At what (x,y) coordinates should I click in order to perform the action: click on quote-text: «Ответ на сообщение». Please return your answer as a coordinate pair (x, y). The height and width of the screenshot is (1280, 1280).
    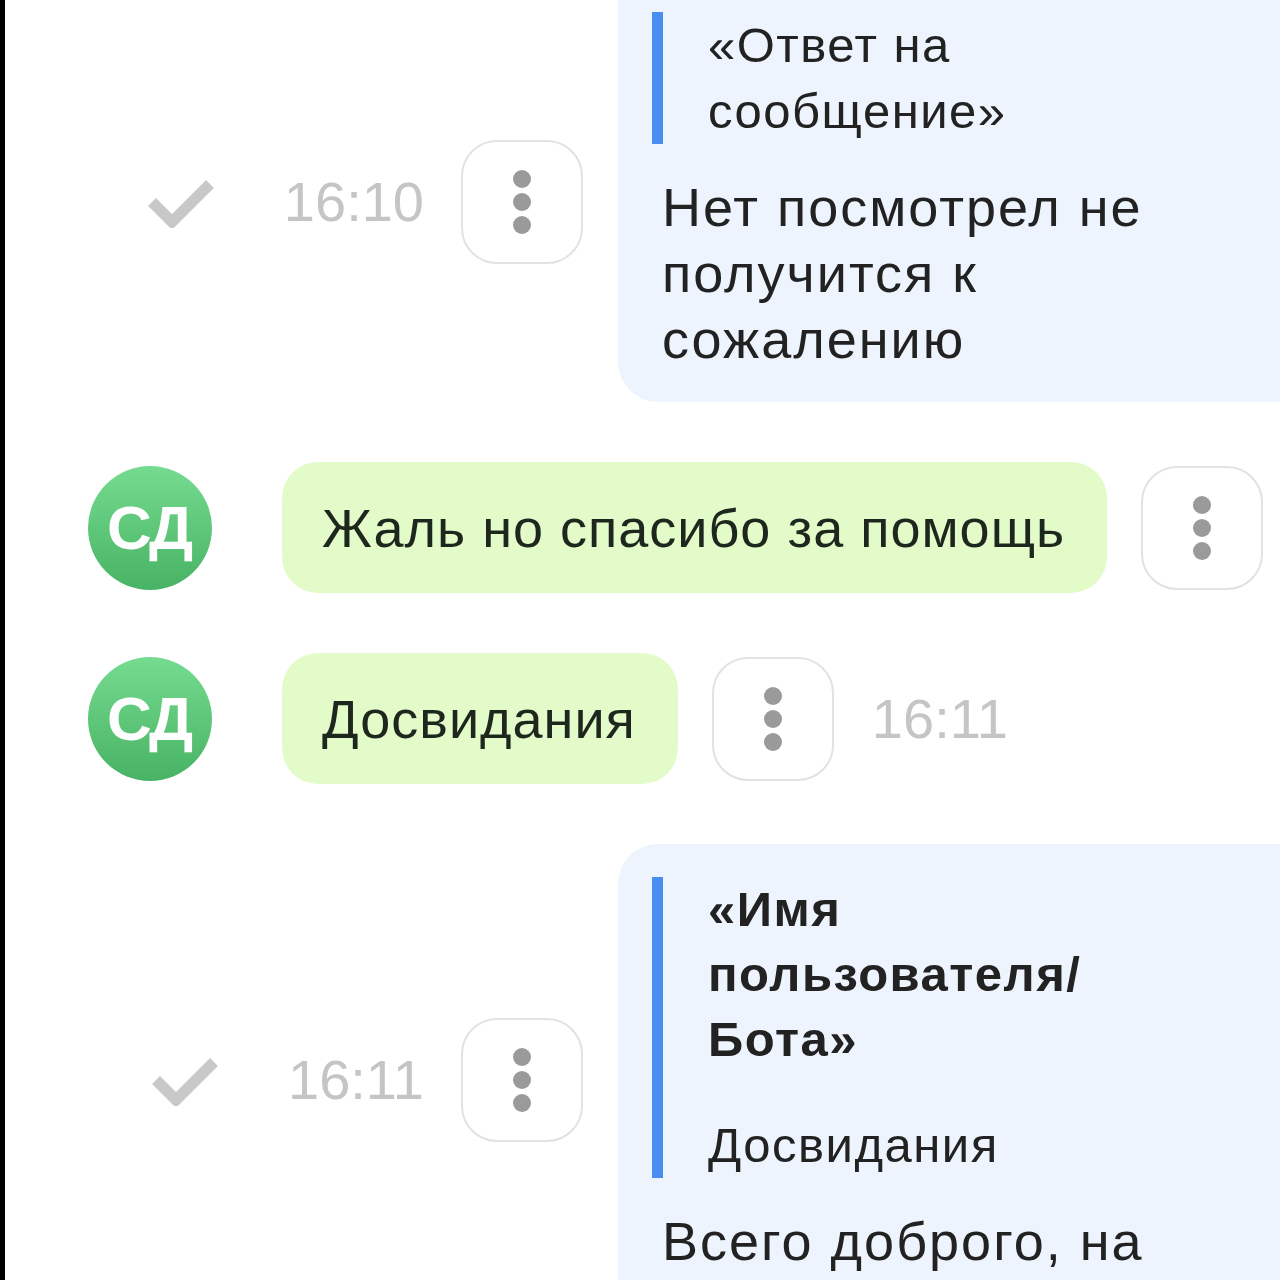
    Looking at the image, I should click on (858, 78).